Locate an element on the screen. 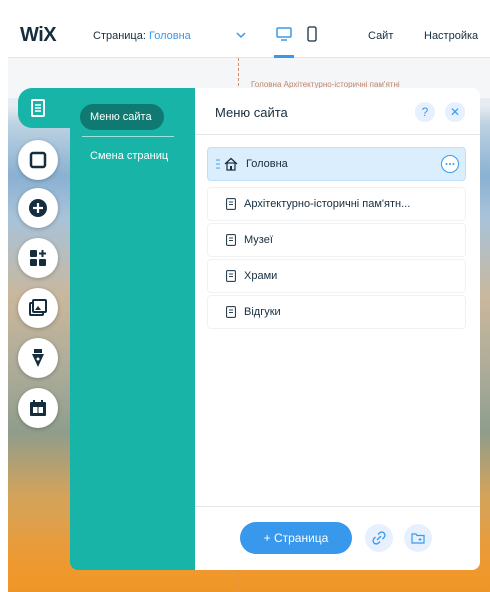 The height and width of the screenshot is (592, 490). page-item: Храми is located at coordinates (336, 276).